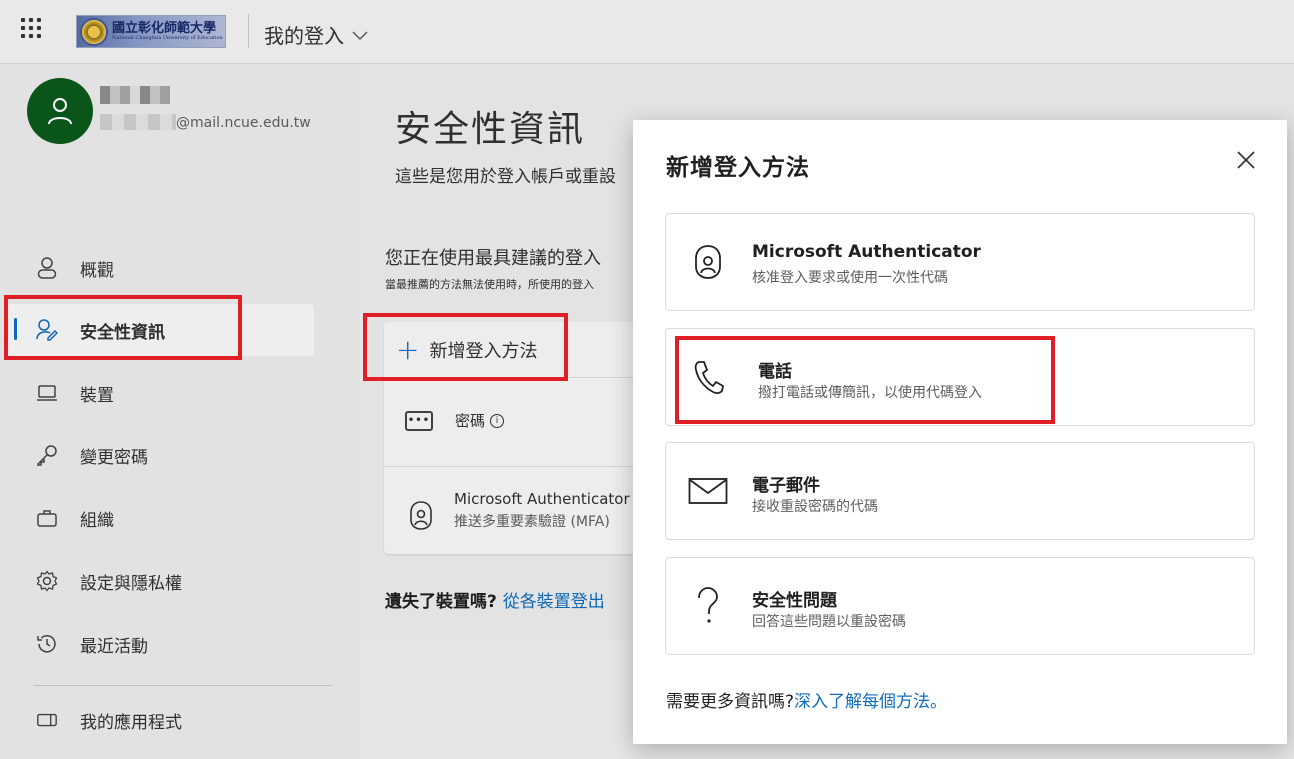 The height and width of the screenshot is (759, 1294). I want to click on header-divider, so click(248, 31).